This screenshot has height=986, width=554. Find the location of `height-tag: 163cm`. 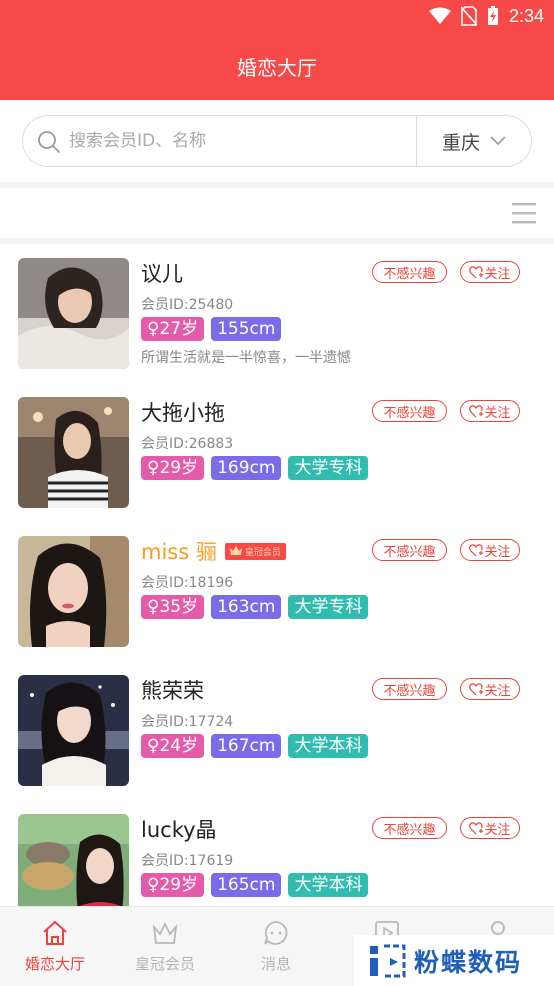

height-tag: 163cm is located at coordinates (246, 607).